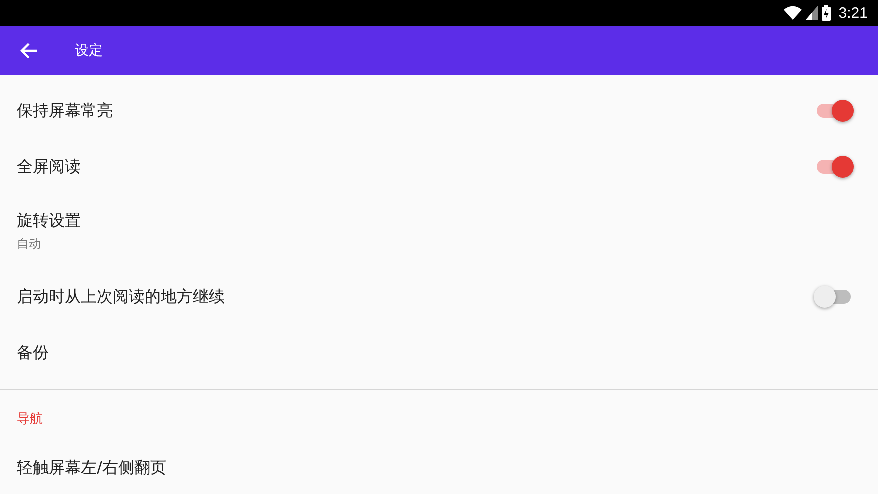 This screenshot has width=878, height=494. Describe the element at coordinates (92, 468) in the screenshot. I see `setting-title: 轻触屏幕左/右侧翻页` at that location.